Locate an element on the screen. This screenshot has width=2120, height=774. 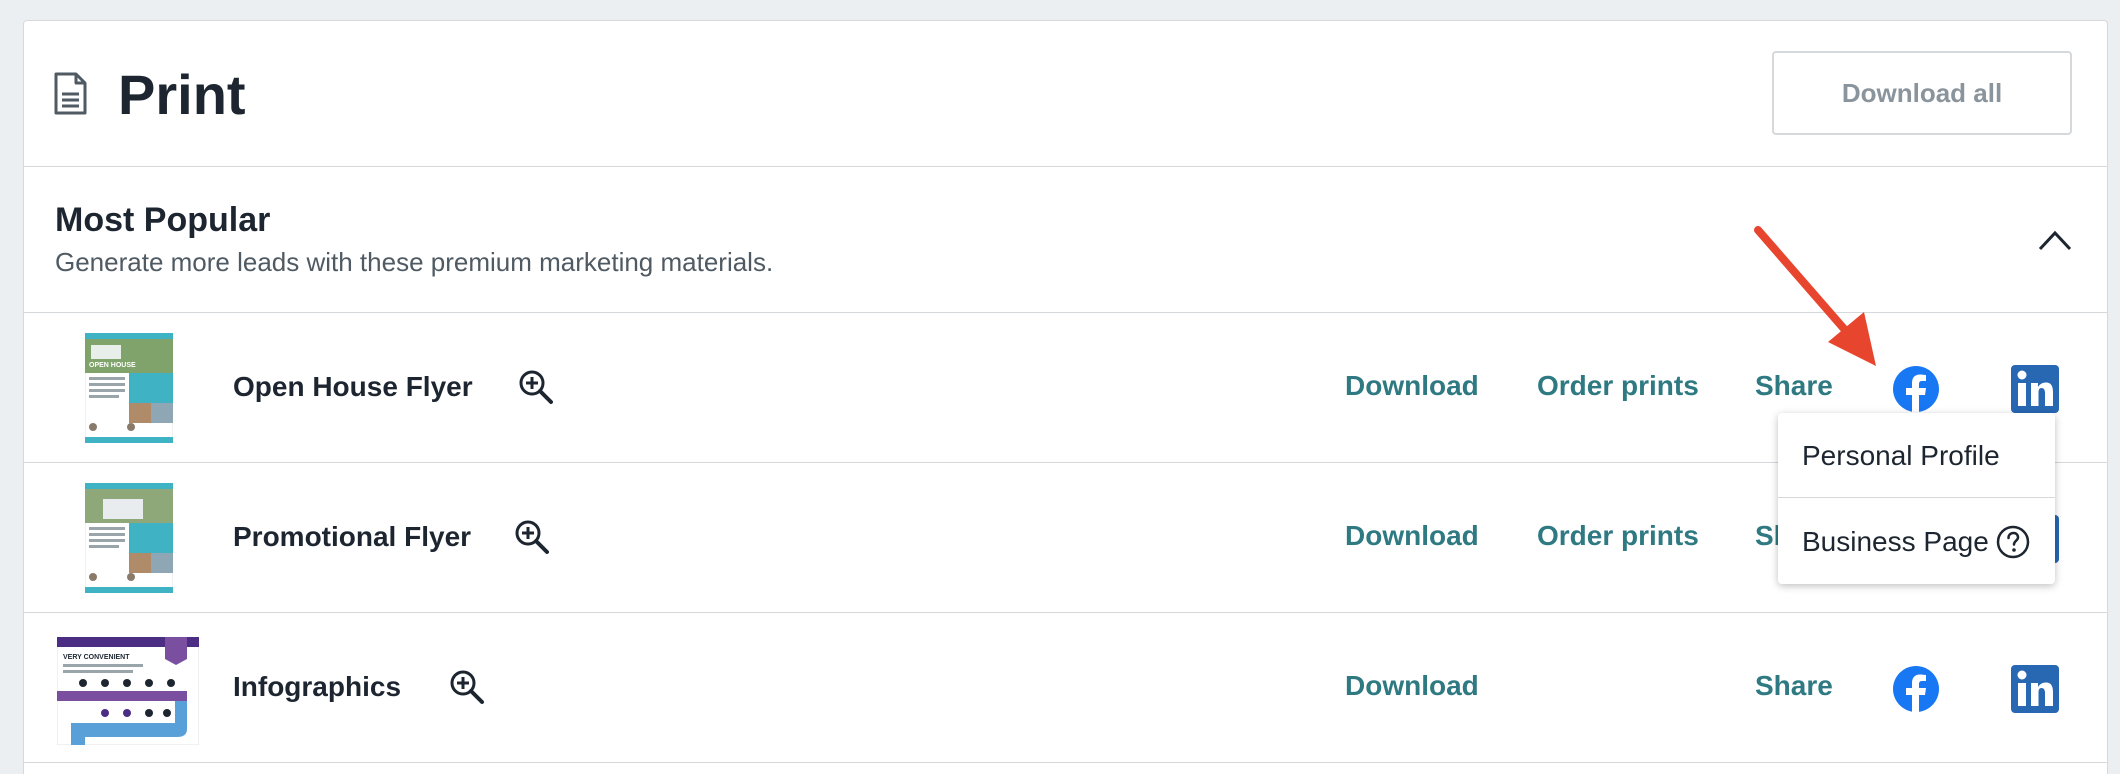
page-title: Print is located at coordinates (182, 94).